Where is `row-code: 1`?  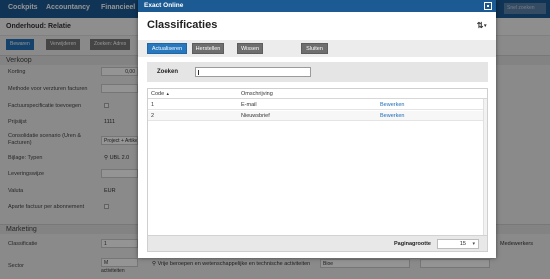
row-code: 1 is located at coordinates (153, 105).